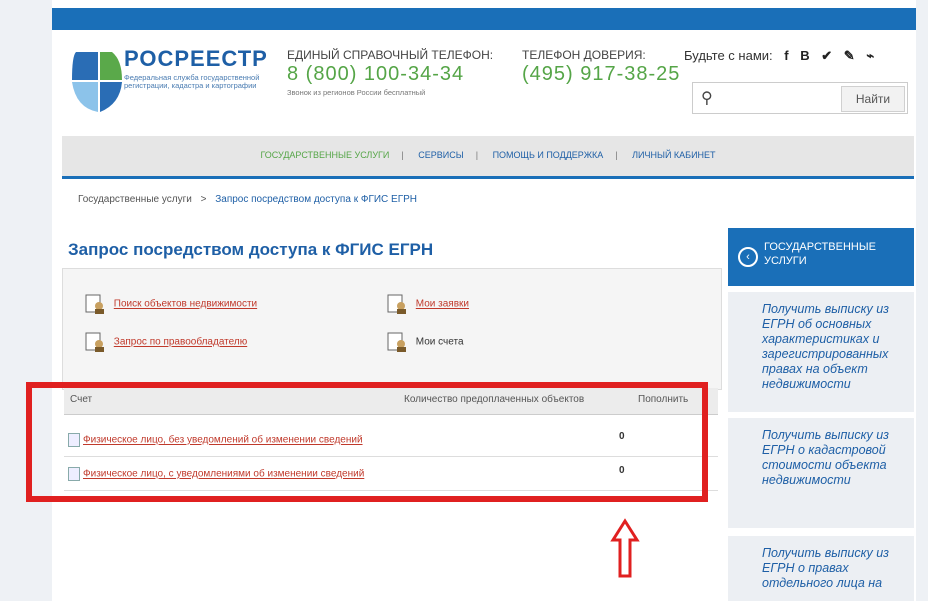  What do you see at coordinates (199, 59) in the screenshot?
I see `brand-title: РОСРЕЕСТР` at bounding box center [199, 59].